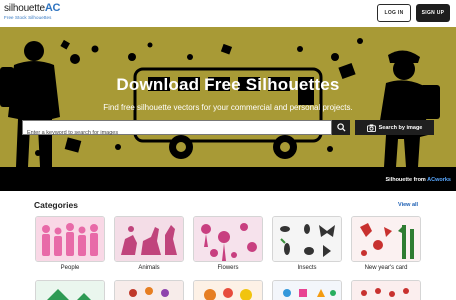  I want to click on insects-thumbnail, so click(307, 239).